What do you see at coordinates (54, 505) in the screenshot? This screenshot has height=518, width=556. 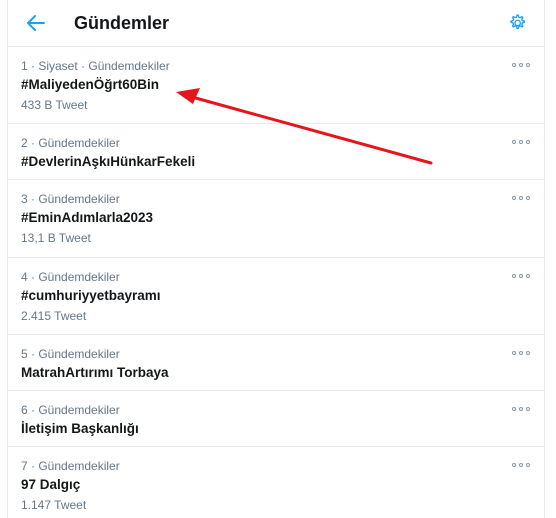 I see `trend-tweet-count: 1.147 Tweet` at bounding box center [54, 505].